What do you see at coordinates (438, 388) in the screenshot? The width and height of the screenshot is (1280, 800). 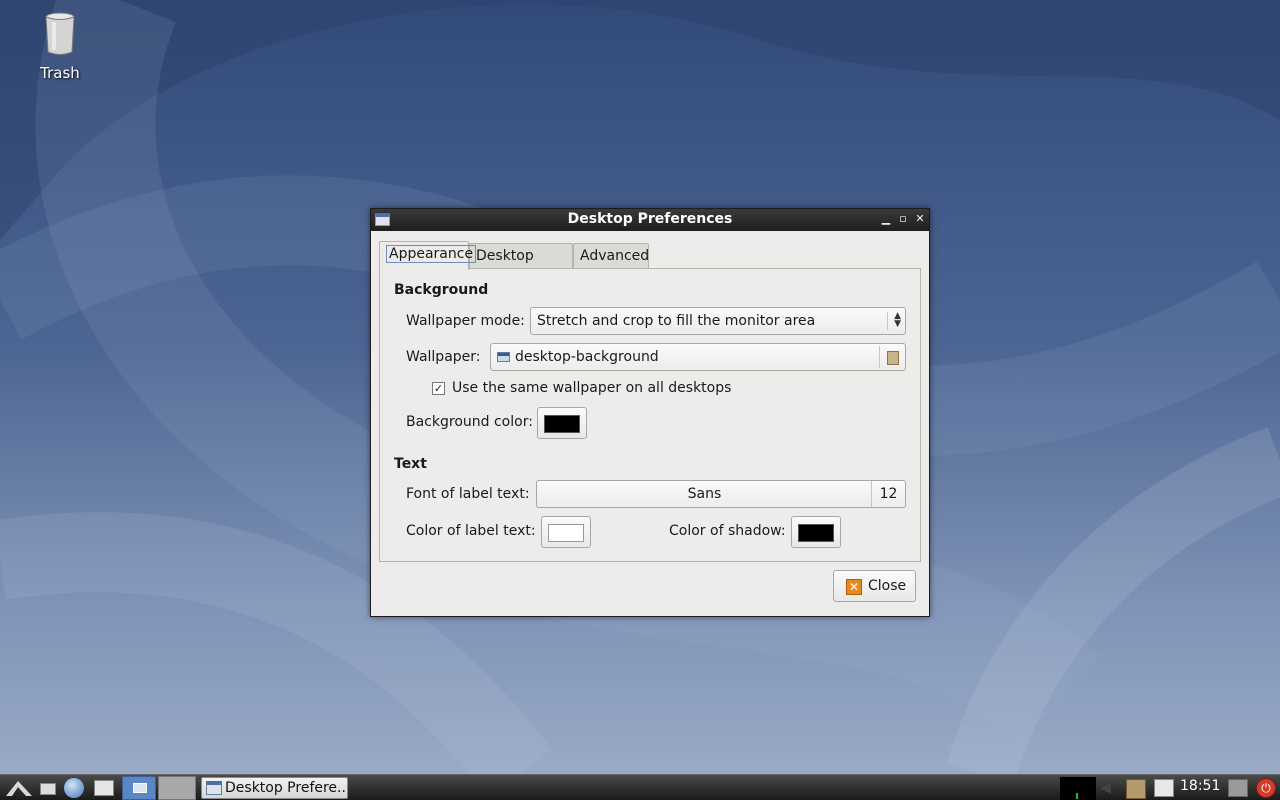 I see `same-wallpaper-checkbox: ✓` at bounding box center [438, 388].